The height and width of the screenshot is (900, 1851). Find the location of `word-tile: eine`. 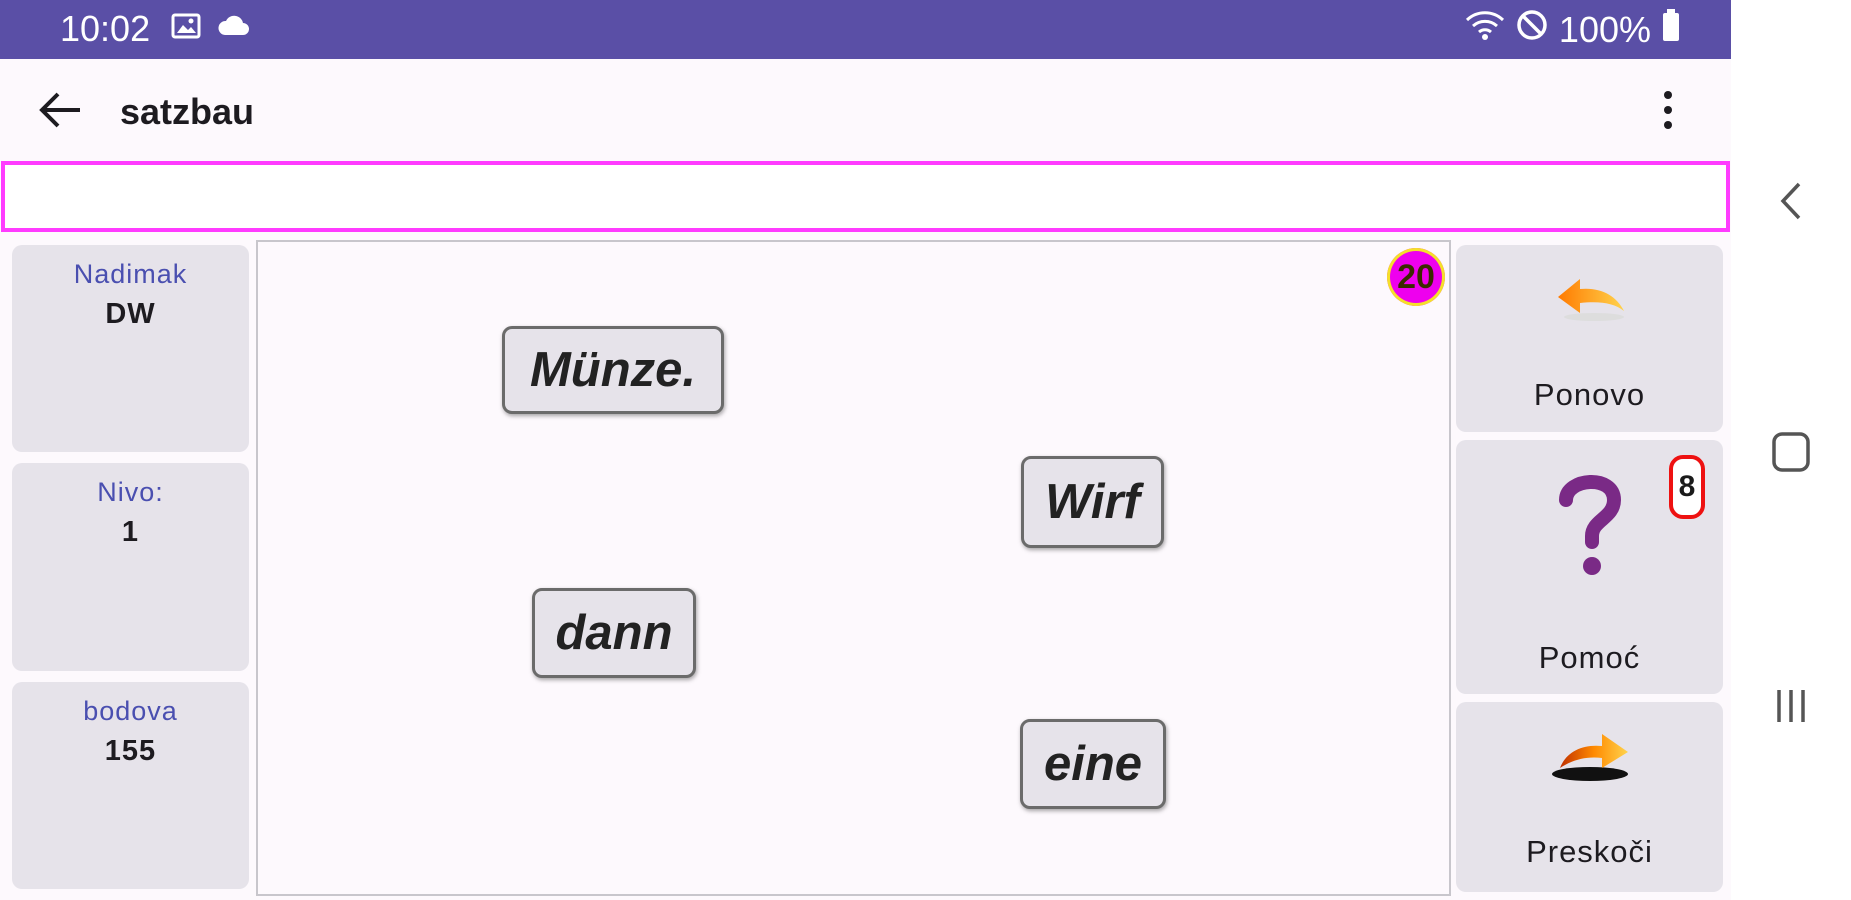

word-tile: eine is located at coordinates (1093, 764).